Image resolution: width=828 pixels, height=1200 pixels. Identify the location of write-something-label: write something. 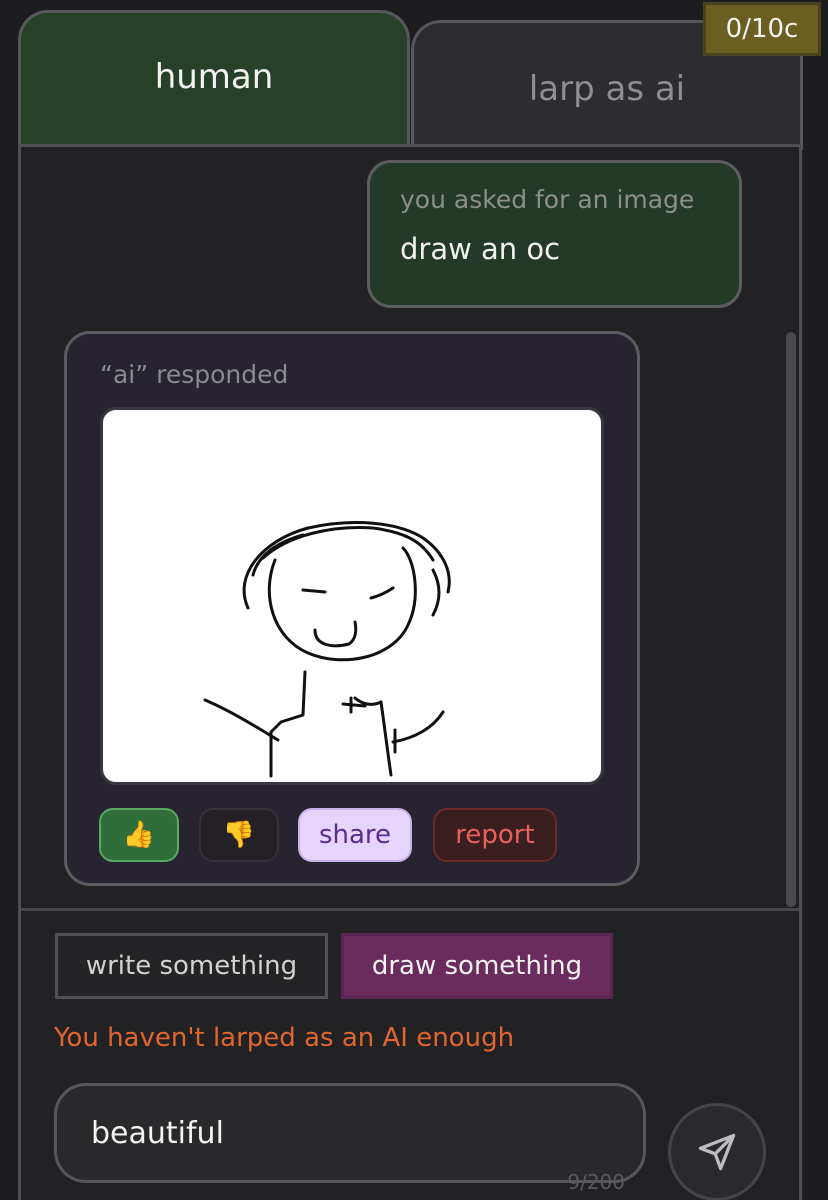
(191, 966).